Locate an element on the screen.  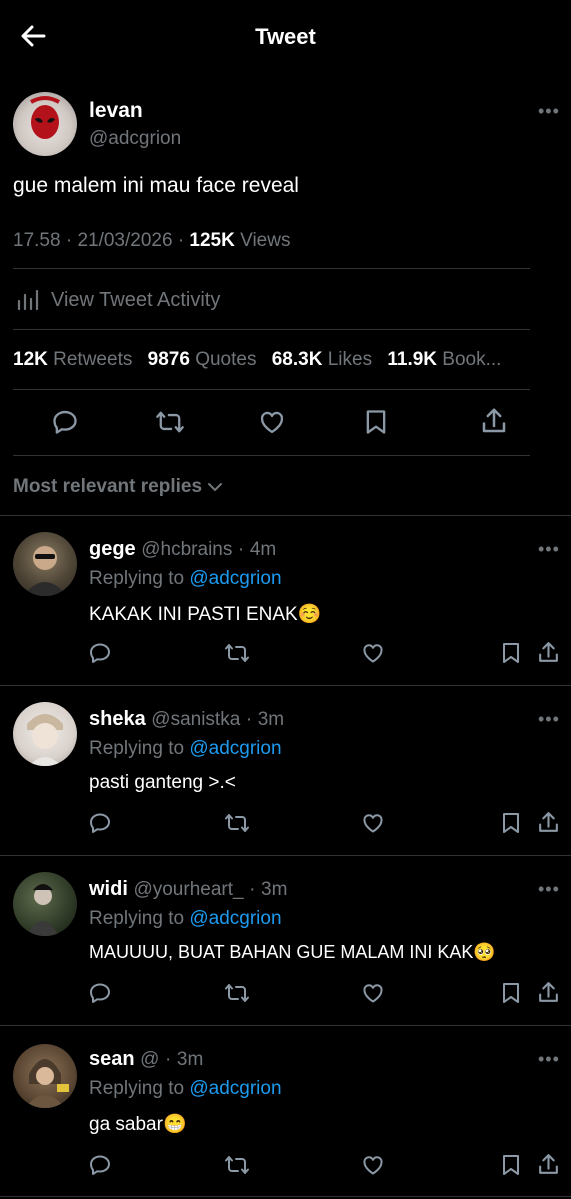
quotes-stat: 9876 Quotes is located at coordinates (202, 359).